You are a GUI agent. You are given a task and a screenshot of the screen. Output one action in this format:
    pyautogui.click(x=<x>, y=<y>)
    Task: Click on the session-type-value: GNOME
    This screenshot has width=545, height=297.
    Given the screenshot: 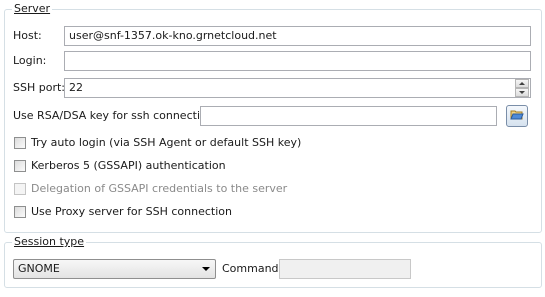 What is the action you would take?
    pyautogui.click(x=39, y=268)
    